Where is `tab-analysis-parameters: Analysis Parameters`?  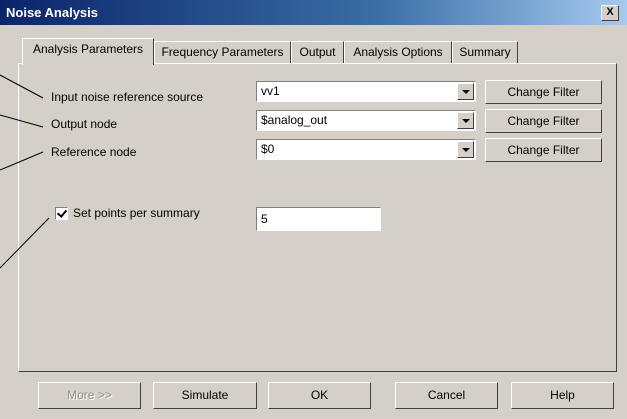
tab-analysis-parameters: Analysis Parameters is located at coordinates (88, 51).